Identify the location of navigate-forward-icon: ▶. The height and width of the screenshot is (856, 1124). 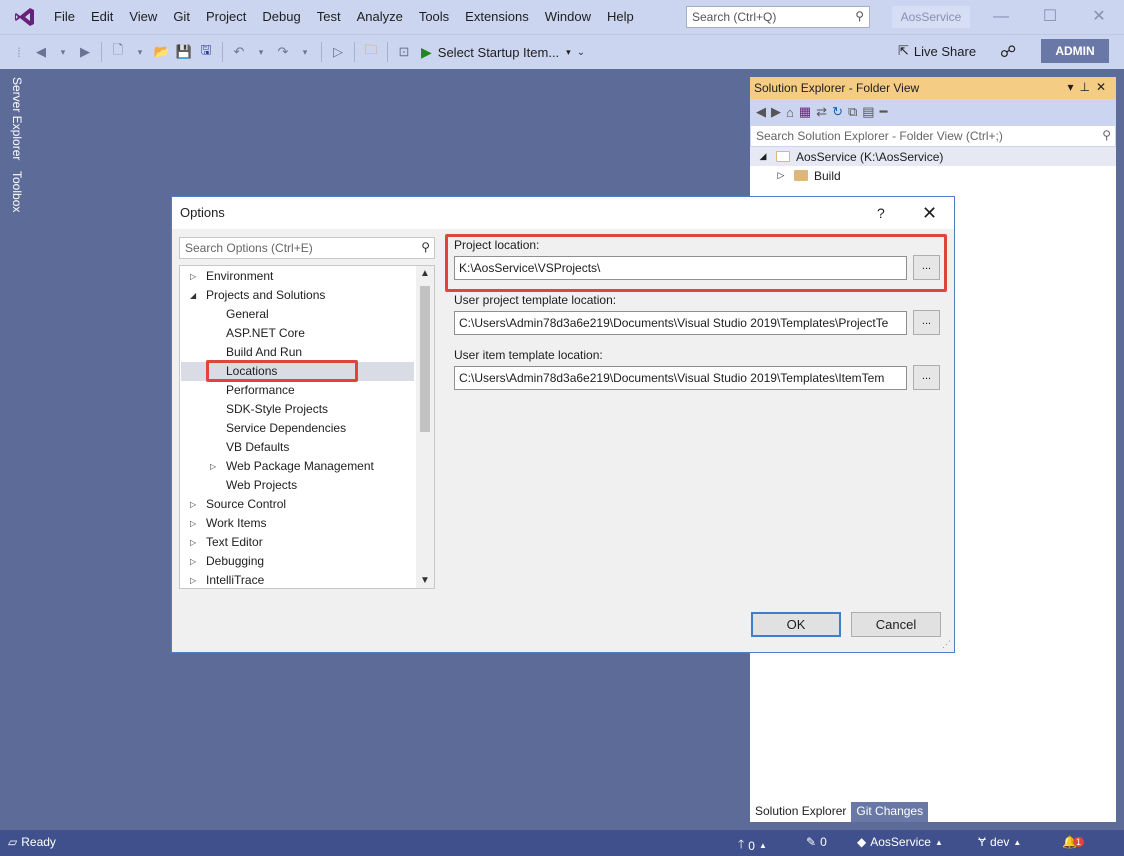
(85, 52).